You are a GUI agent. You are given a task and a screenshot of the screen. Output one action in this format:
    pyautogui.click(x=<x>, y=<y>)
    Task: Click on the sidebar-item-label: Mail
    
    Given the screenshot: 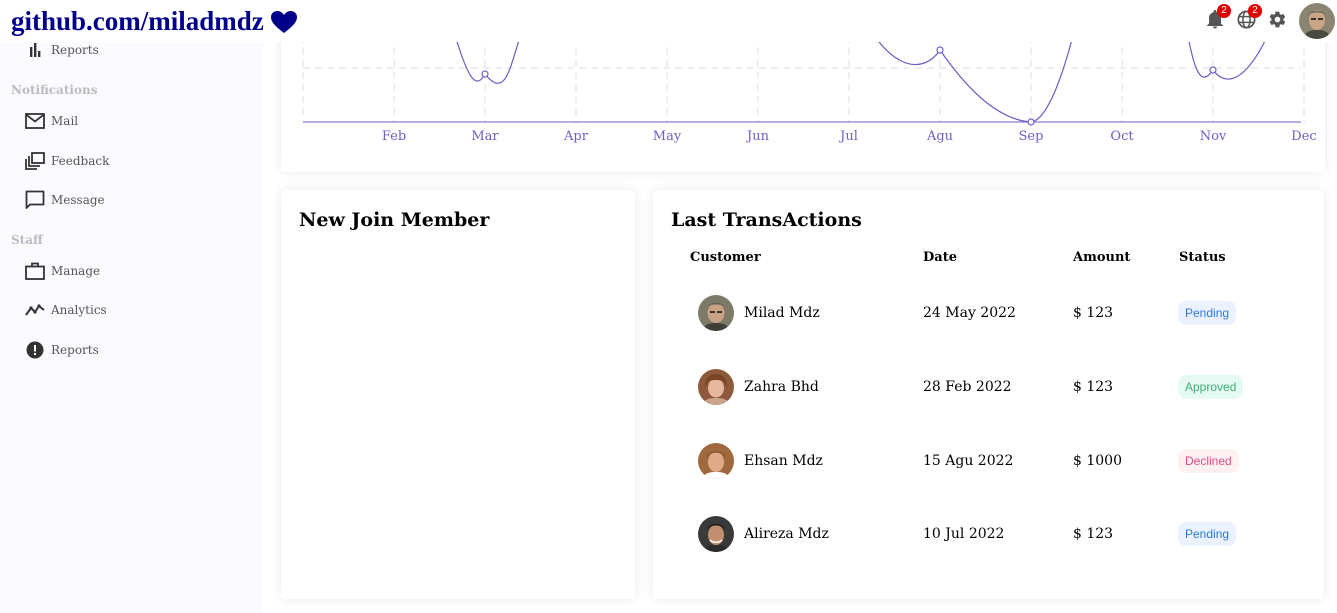 What is the action you would take?
    pyautogui.click(x=65, y=121)
    